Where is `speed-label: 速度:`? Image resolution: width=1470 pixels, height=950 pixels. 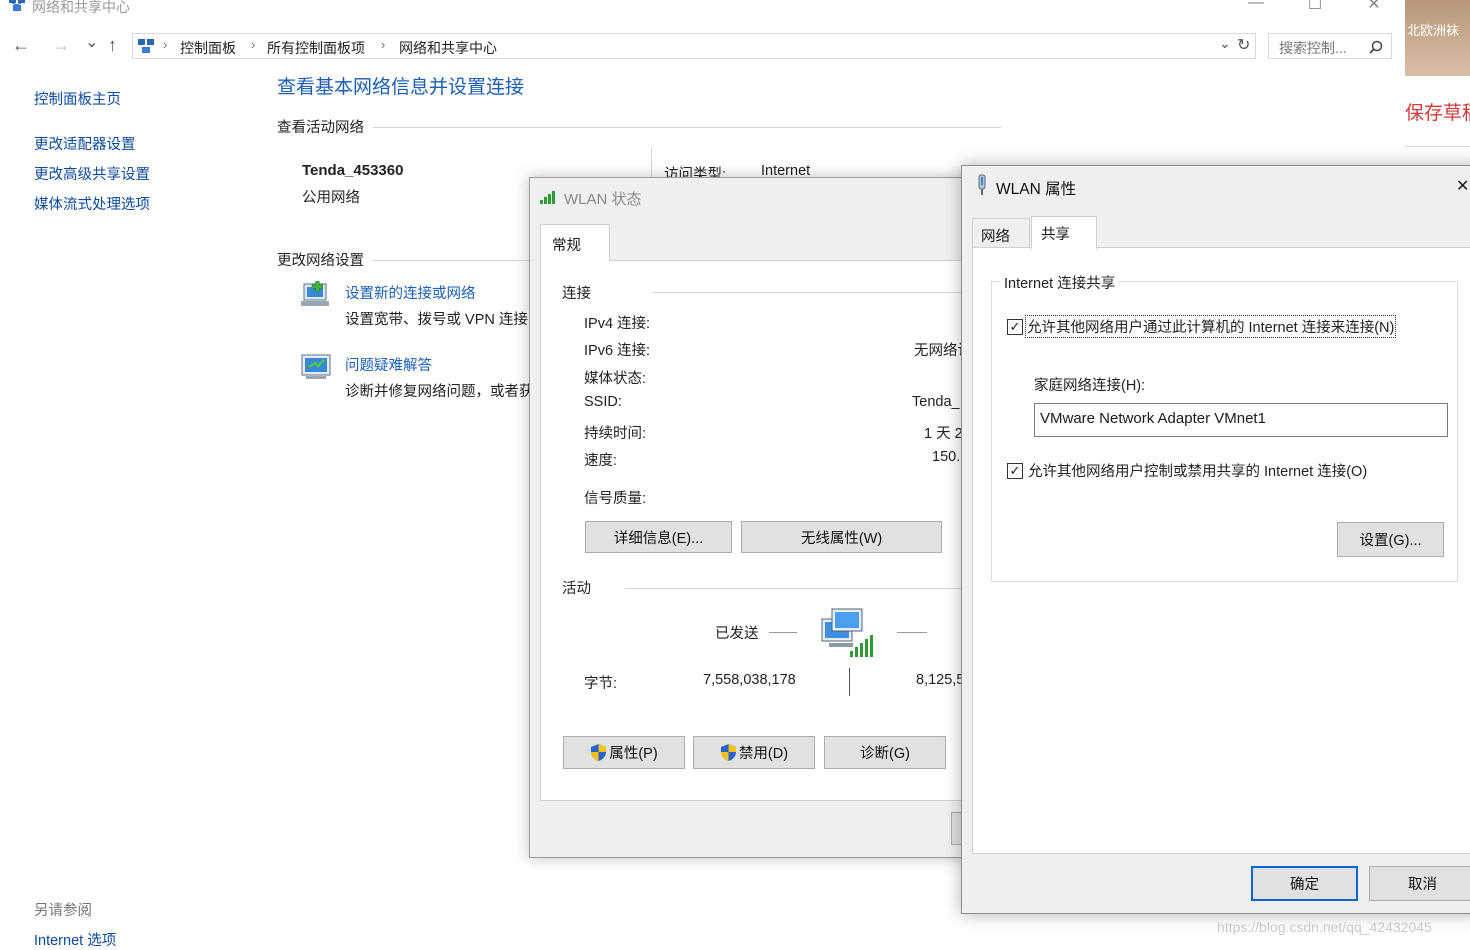
speed-label: 速度: is located at coordinates (601, 461).